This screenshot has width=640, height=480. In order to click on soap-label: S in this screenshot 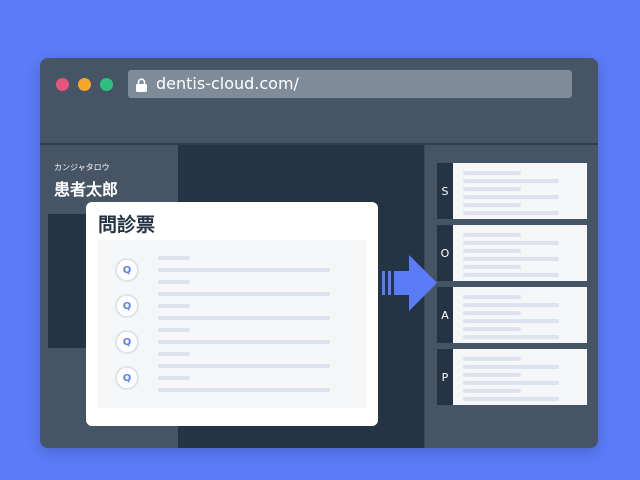, I will do `click(445, 191)`.